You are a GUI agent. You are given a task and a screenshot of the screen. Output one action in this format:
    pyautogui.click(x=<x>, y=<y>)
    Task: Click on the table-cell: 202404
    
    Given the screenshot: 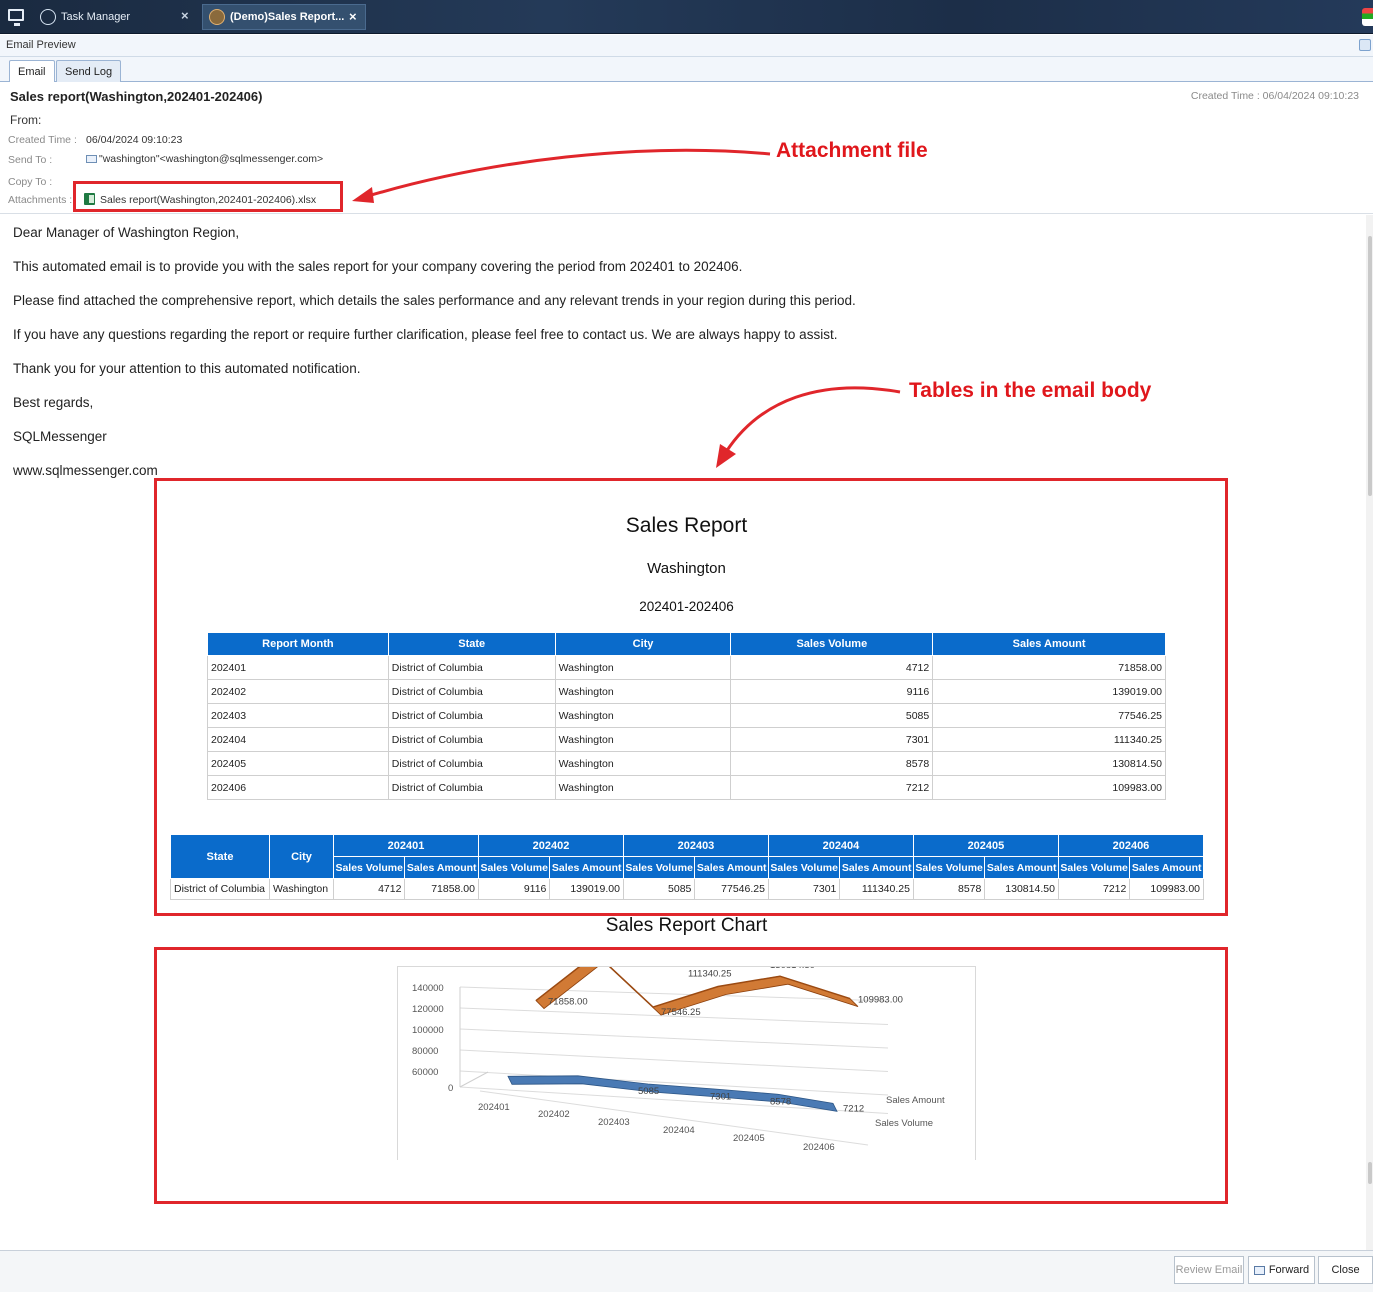 What is the action you would take?
    pyautogui.click(x=298, y=739)
    